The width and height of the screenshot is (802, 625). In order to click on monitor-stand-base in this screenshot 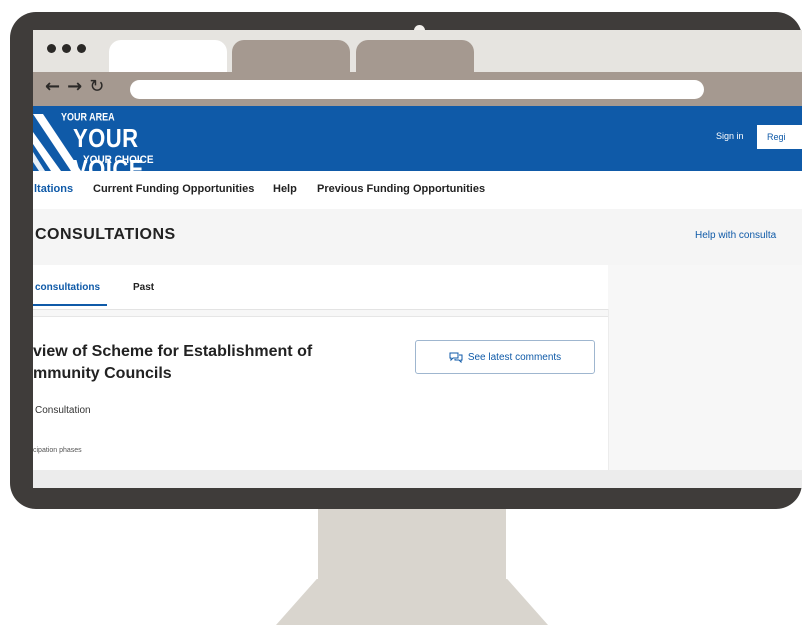, I will do `click(412, 602)`.